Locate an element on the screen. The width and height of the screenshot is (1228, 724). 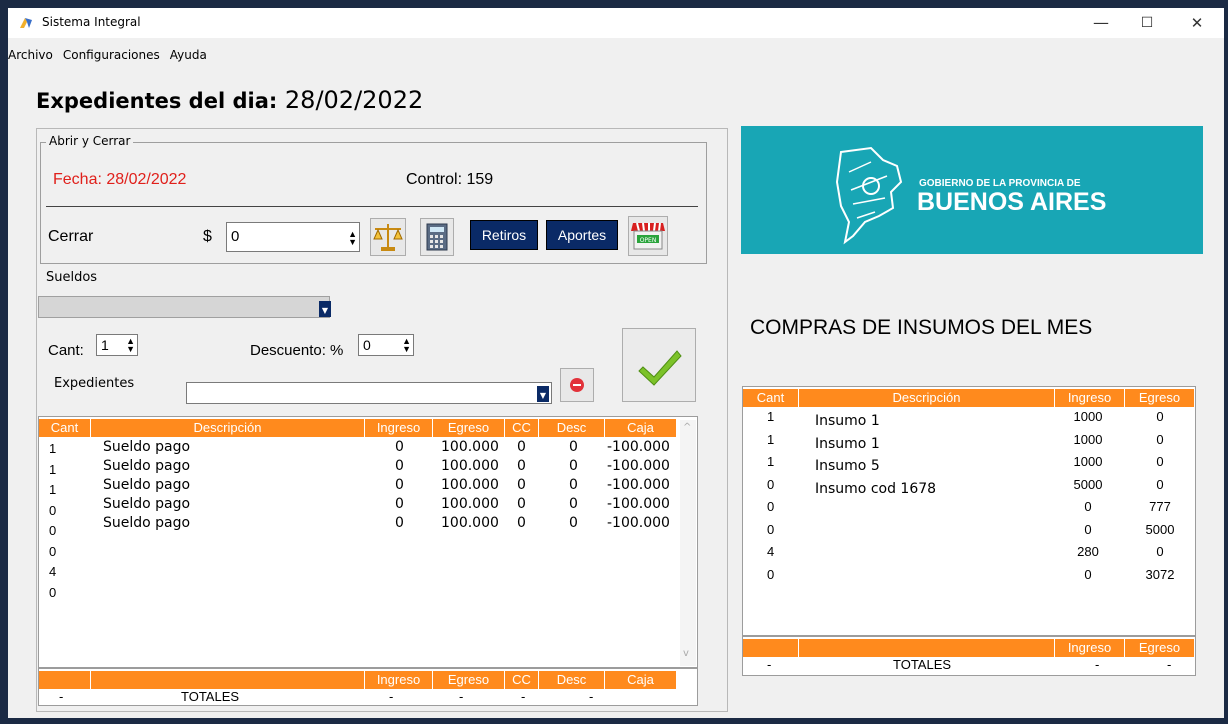
calculator-button is located at coordinates (437, 237).